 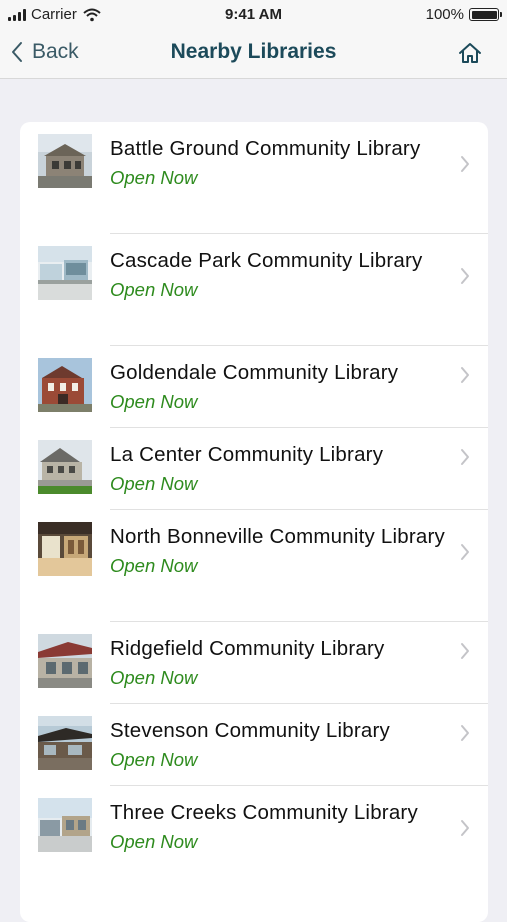 I want to click on library-name: Stevenson Community Library, so click(x=250, y=730).